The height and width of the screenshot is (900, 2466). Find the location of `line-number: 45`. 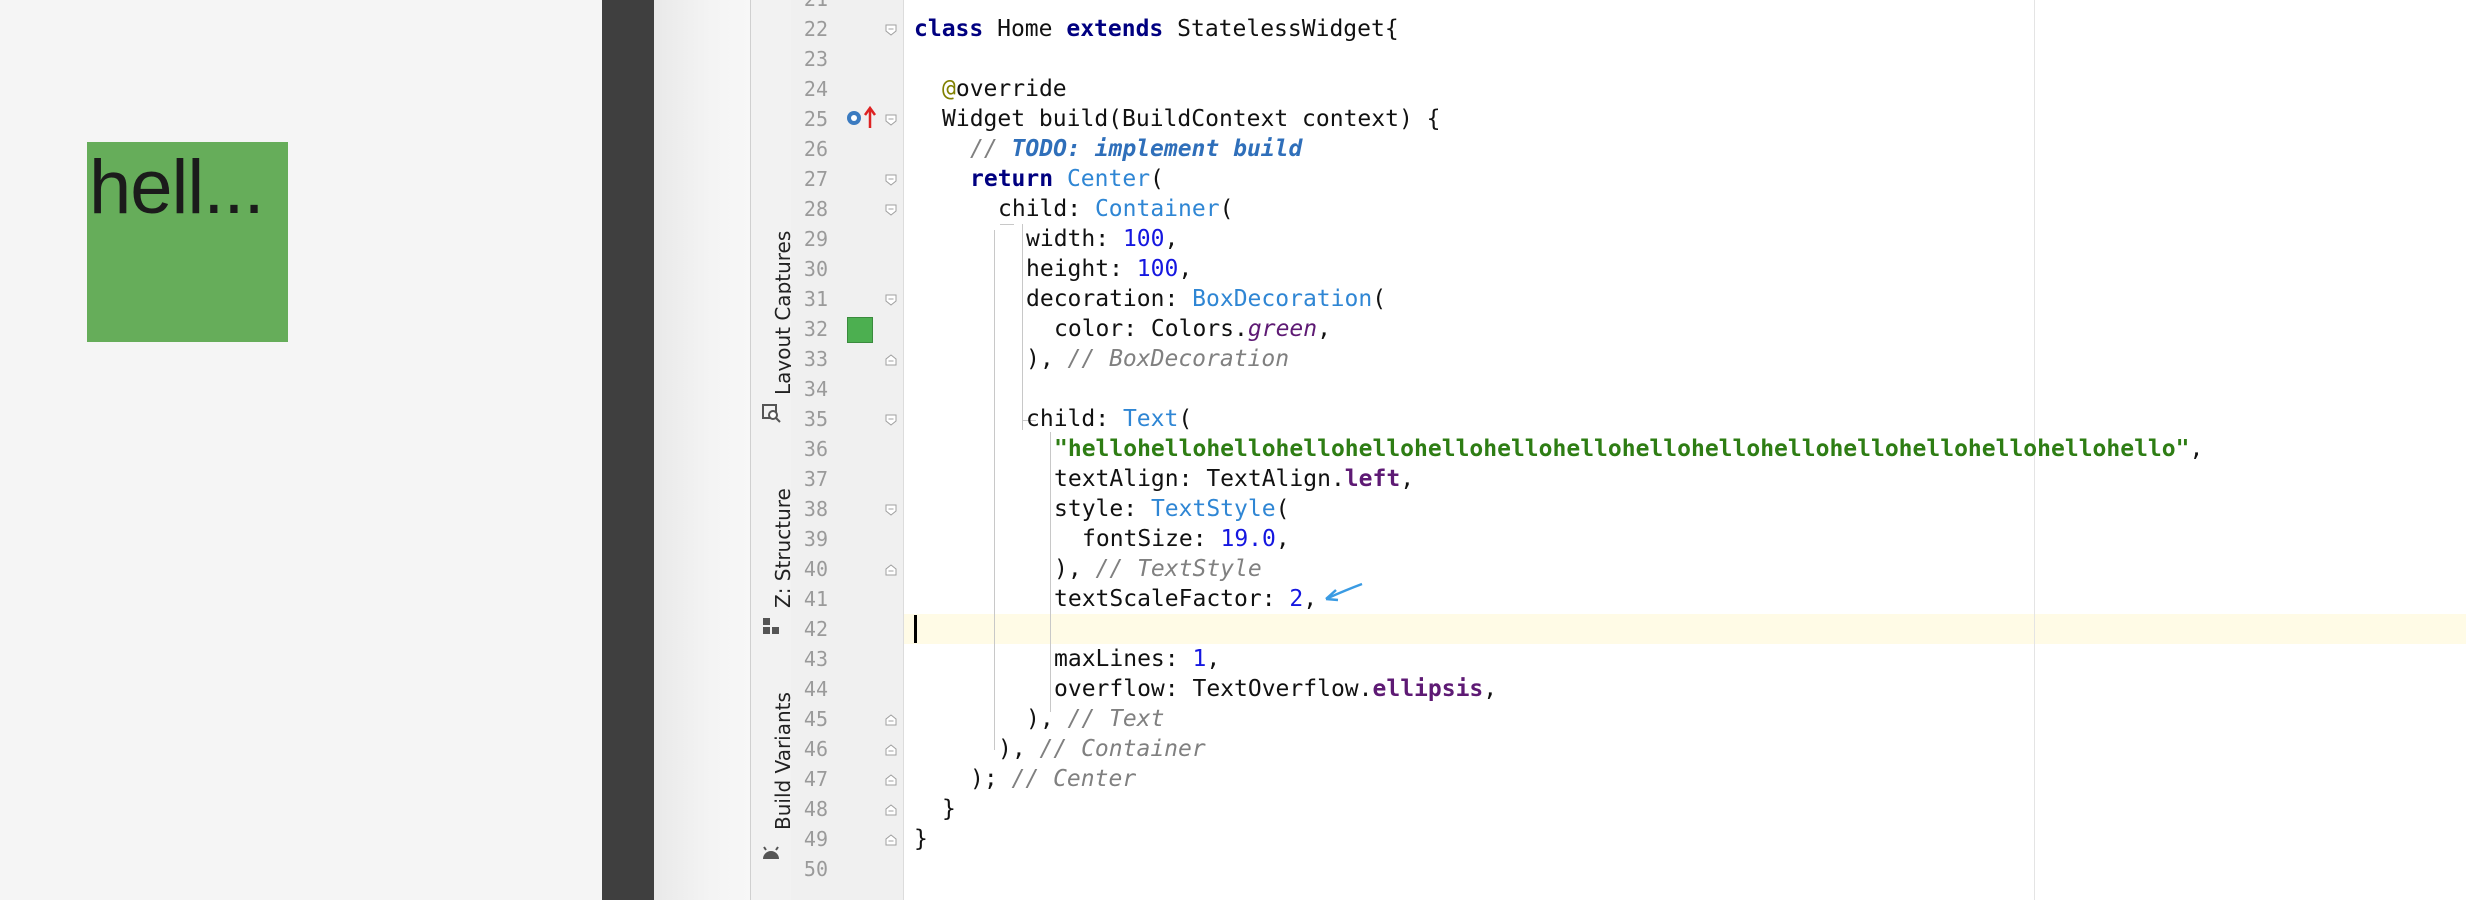

line-number: 45 is located at coordinates (815, 719).